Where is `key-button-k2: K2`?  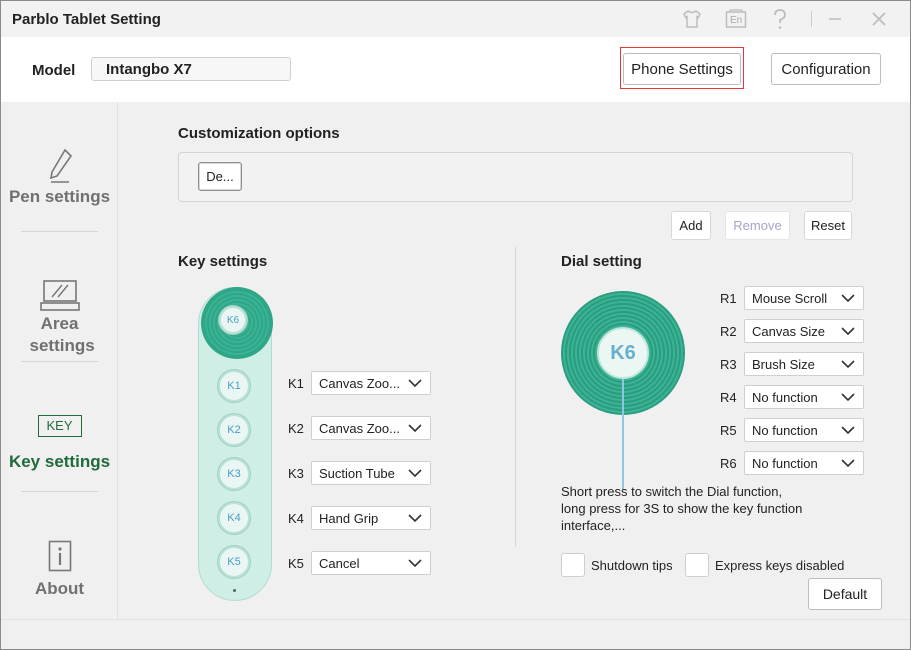
key-button-k2: K2 is located at coordinates (234, 430).